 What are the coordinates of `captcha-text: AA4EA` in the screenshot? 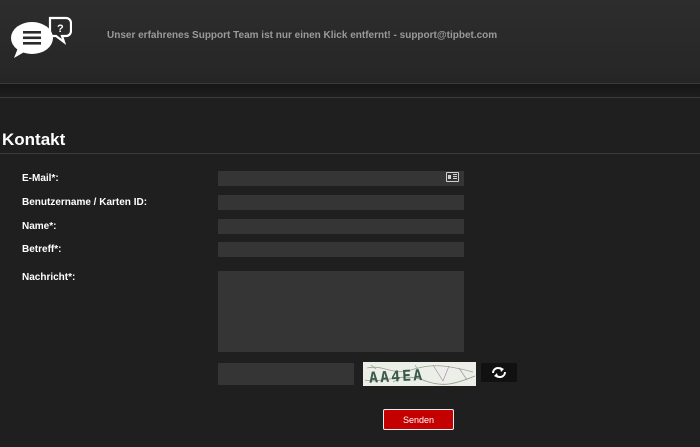 It's located at (397, 376).